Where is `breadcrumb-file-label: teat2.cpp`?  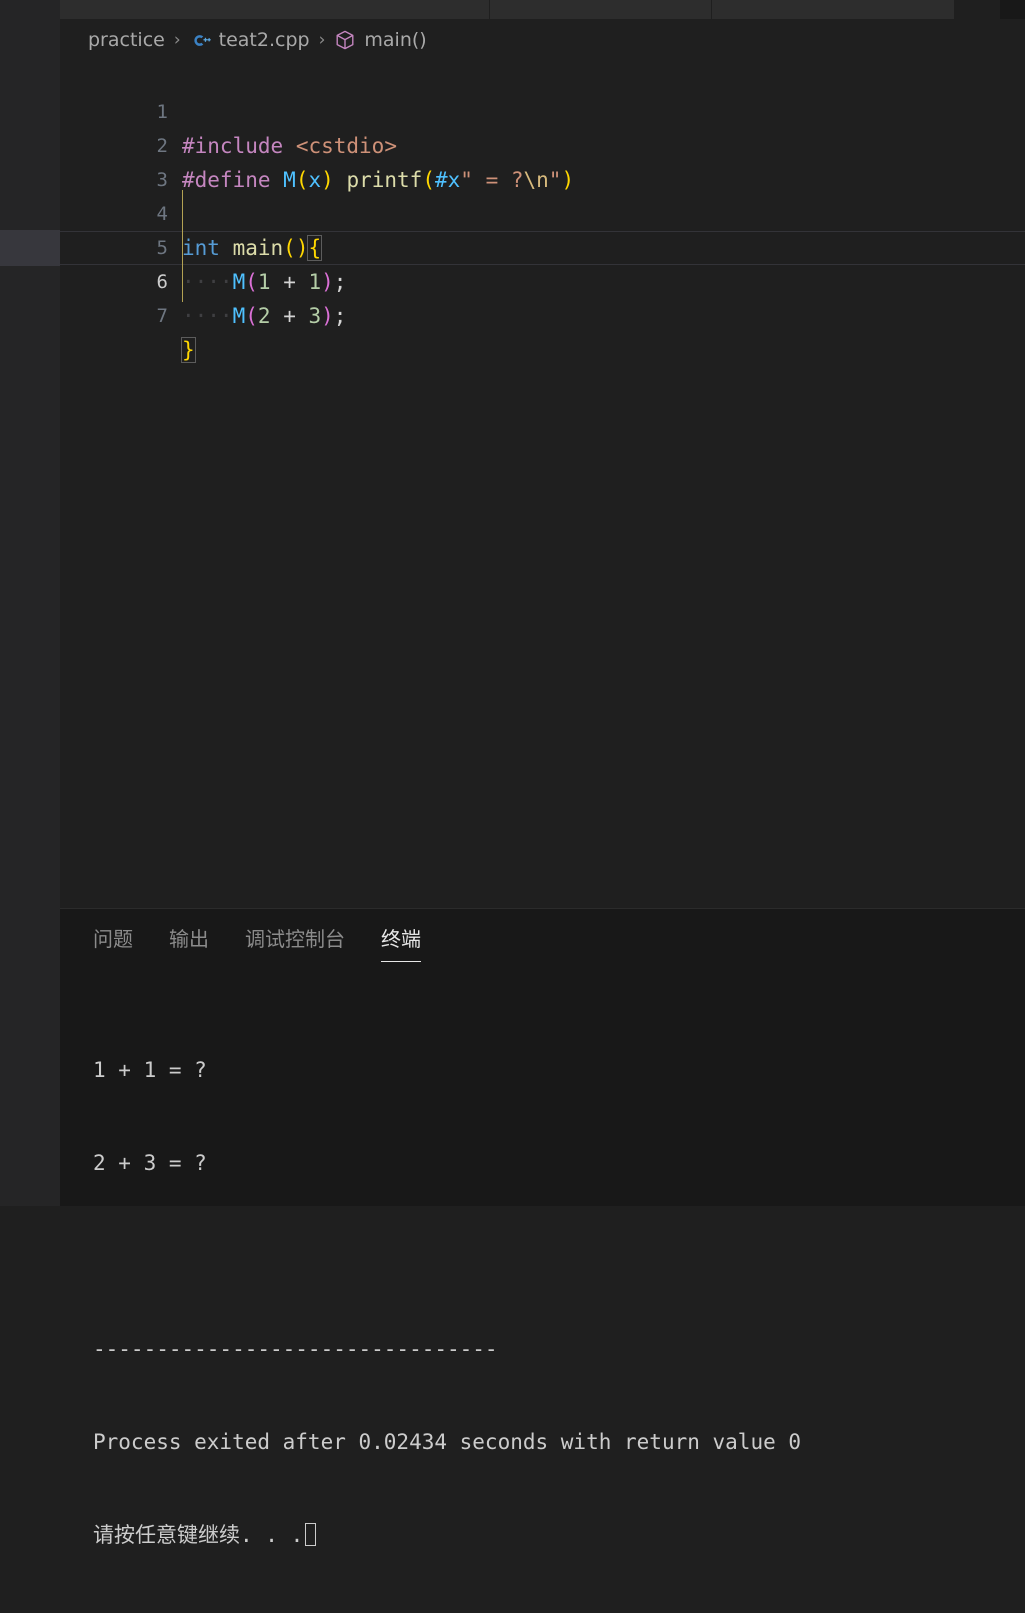
breadcrumb-file-label: teat2.cpp is located at coordinates (264, 40).